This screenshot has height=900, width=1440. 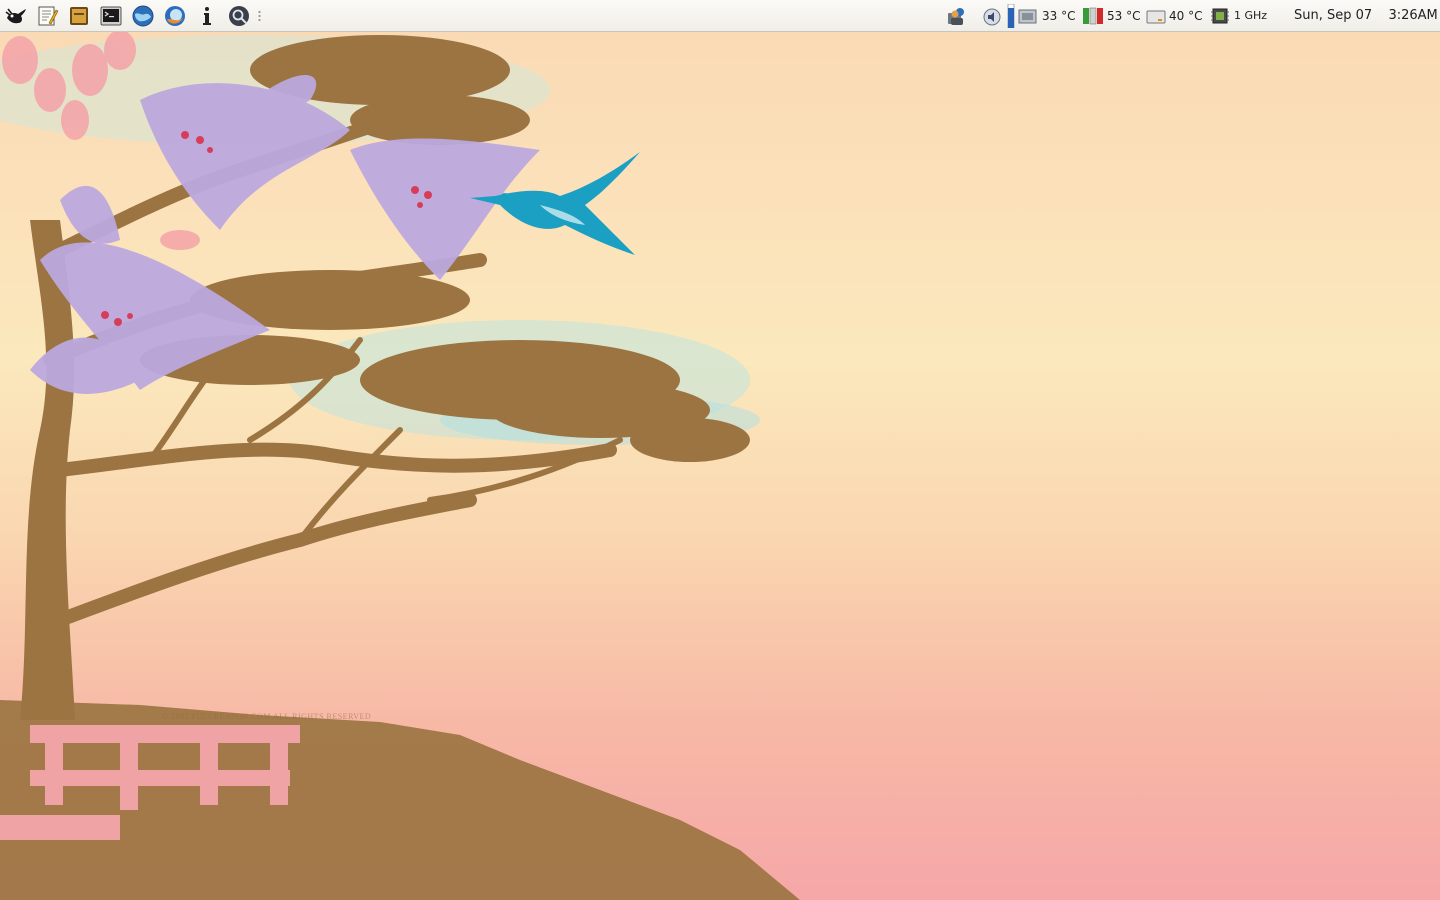 I want to click on clock-time: 3:26AM, so click(x=1413, y=15).